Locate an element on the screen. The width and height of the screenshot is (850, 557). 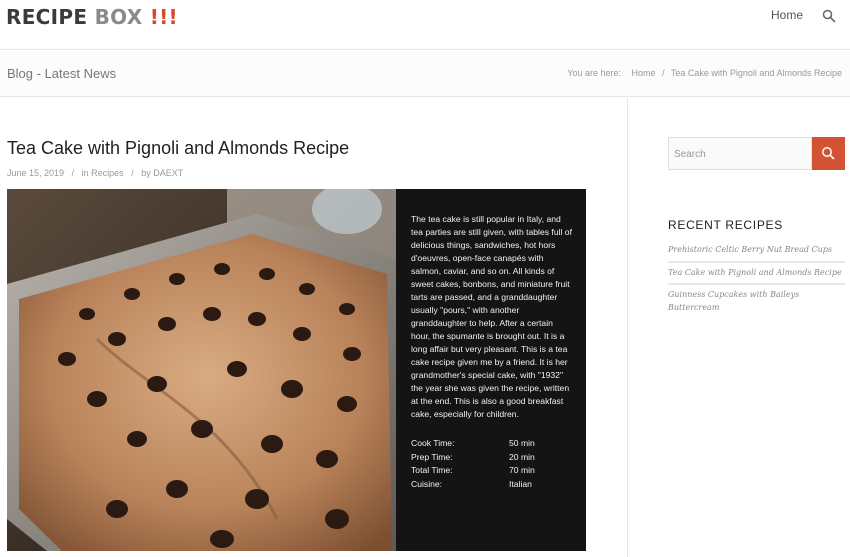
breadcrumb-home-link: Home is located at coordinates (644, 73).